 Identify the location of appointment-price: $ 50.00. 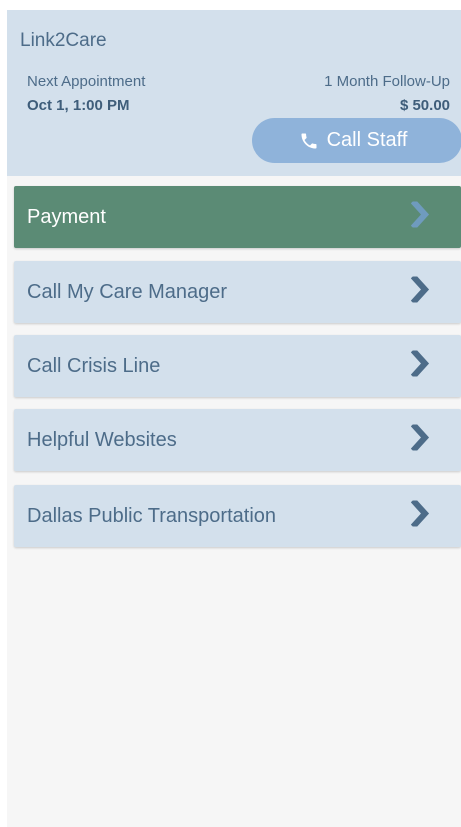
(424, 105).